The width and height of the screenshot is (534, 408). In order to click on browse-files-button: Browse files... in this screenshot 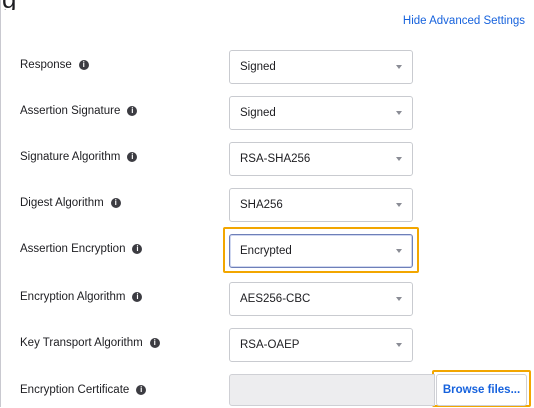, I will do `click(481, 390)`.